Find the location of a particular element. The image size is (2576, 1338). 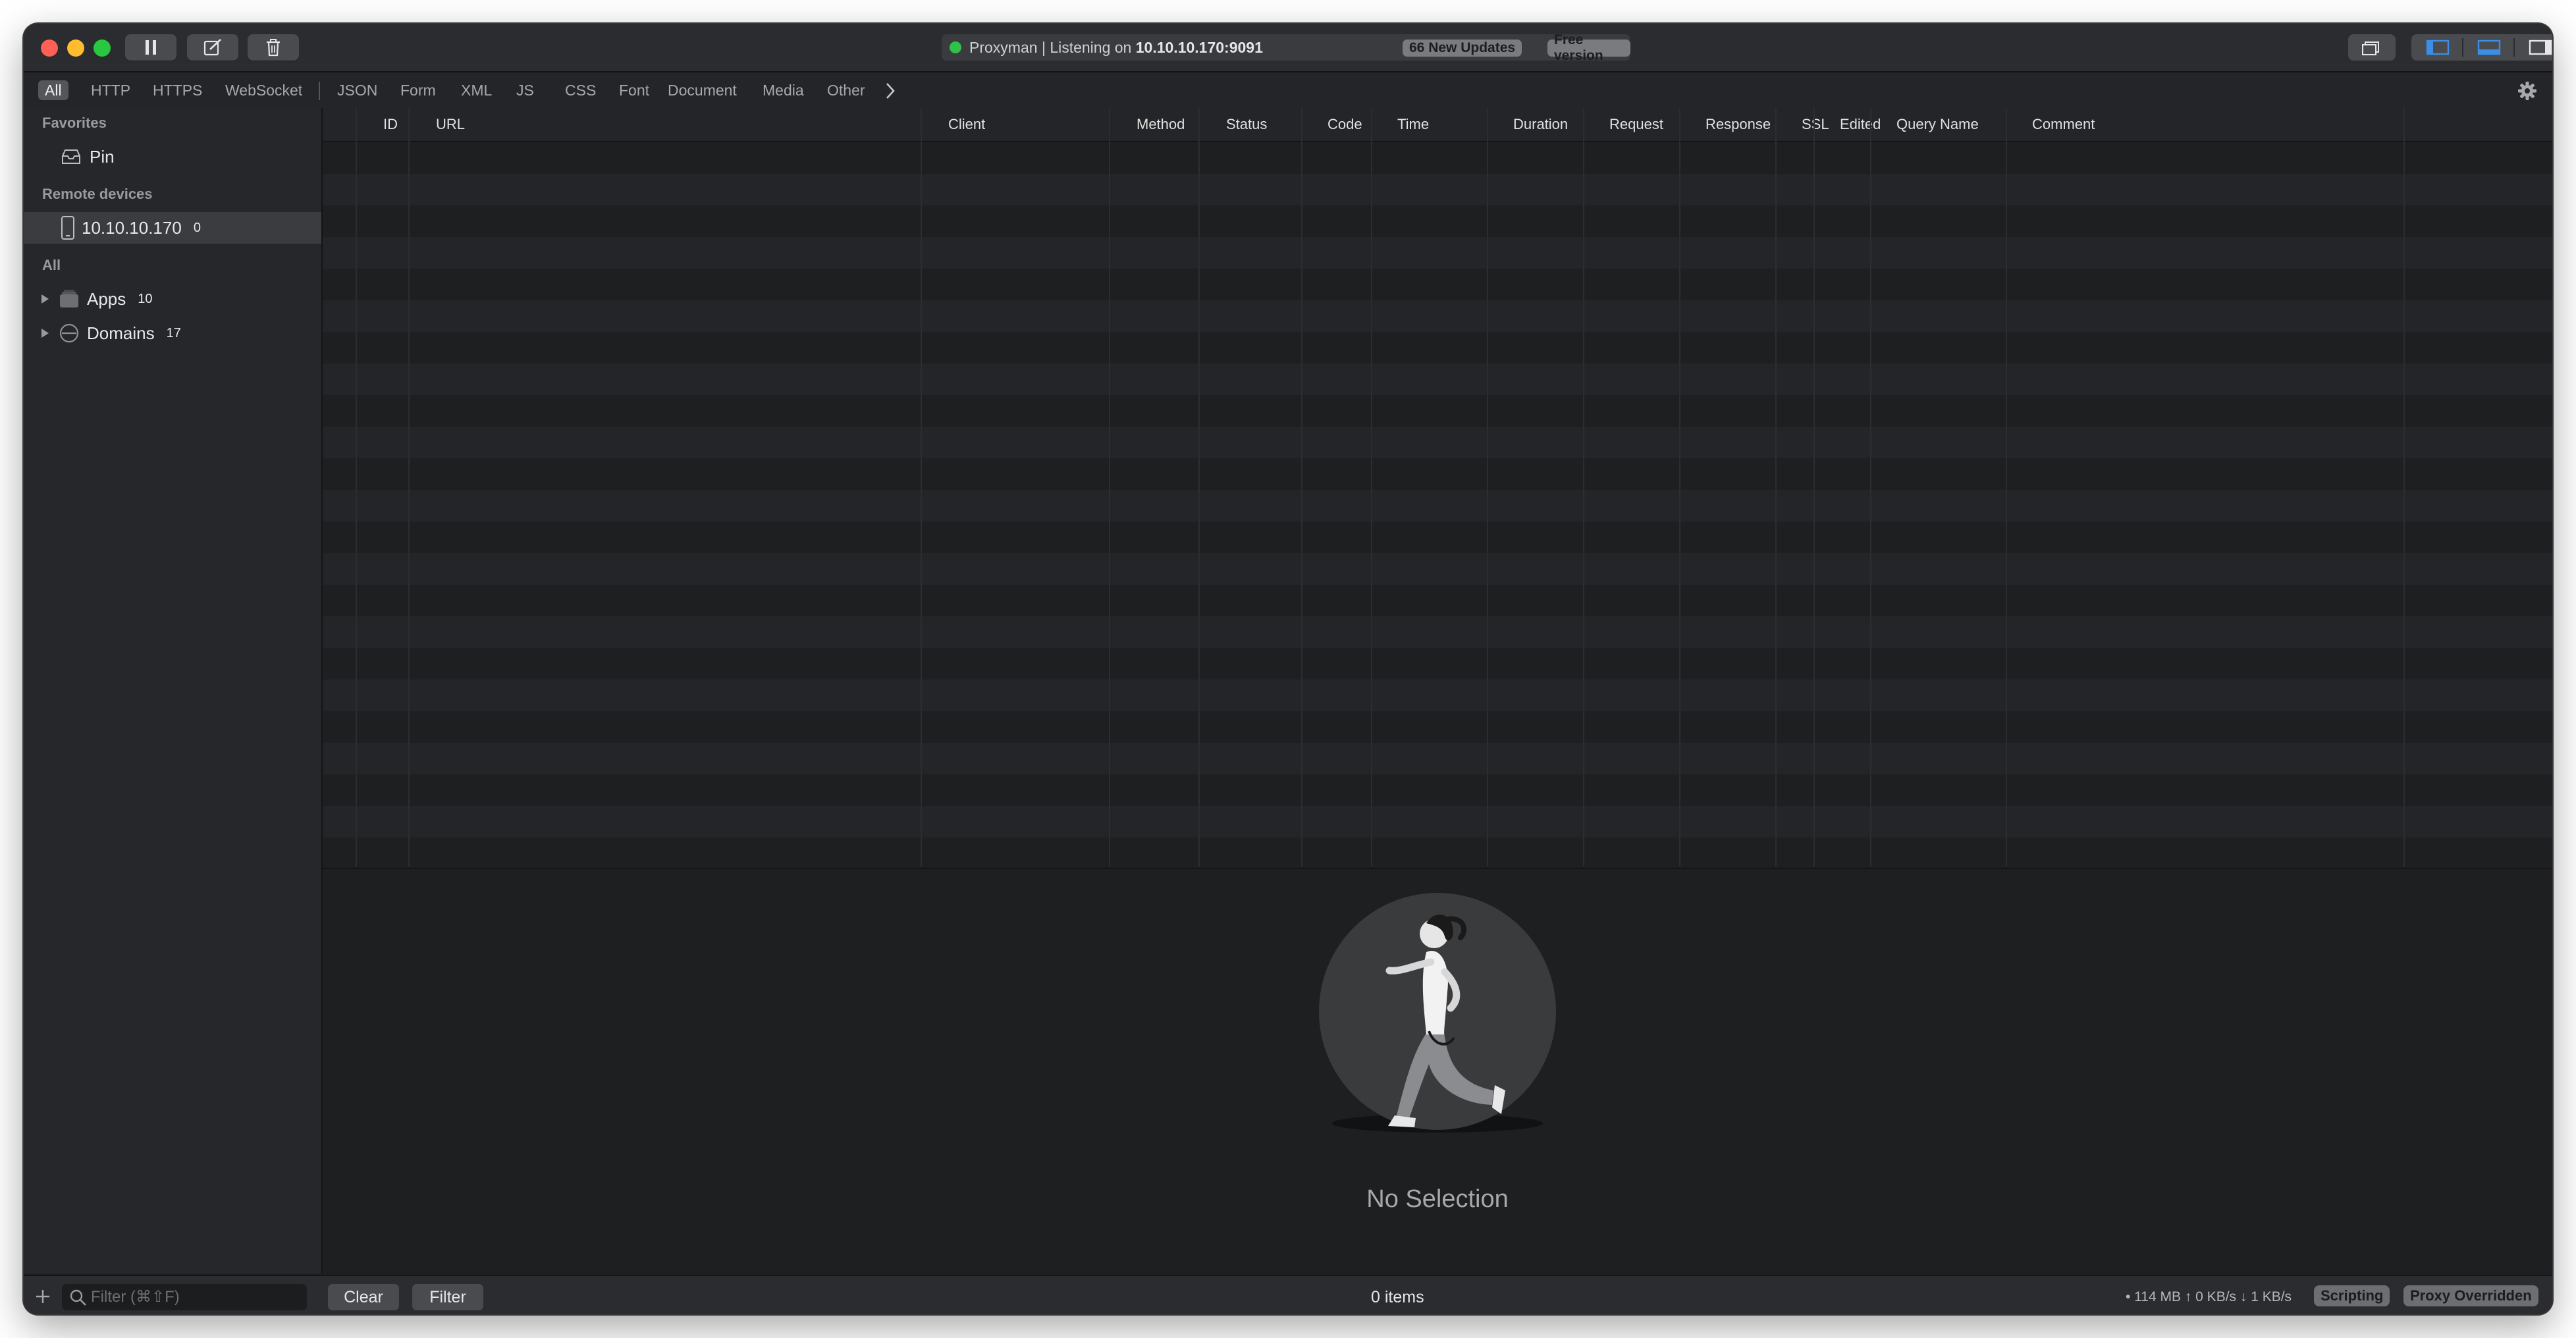

pause-button is located at coordinates (150, 48).